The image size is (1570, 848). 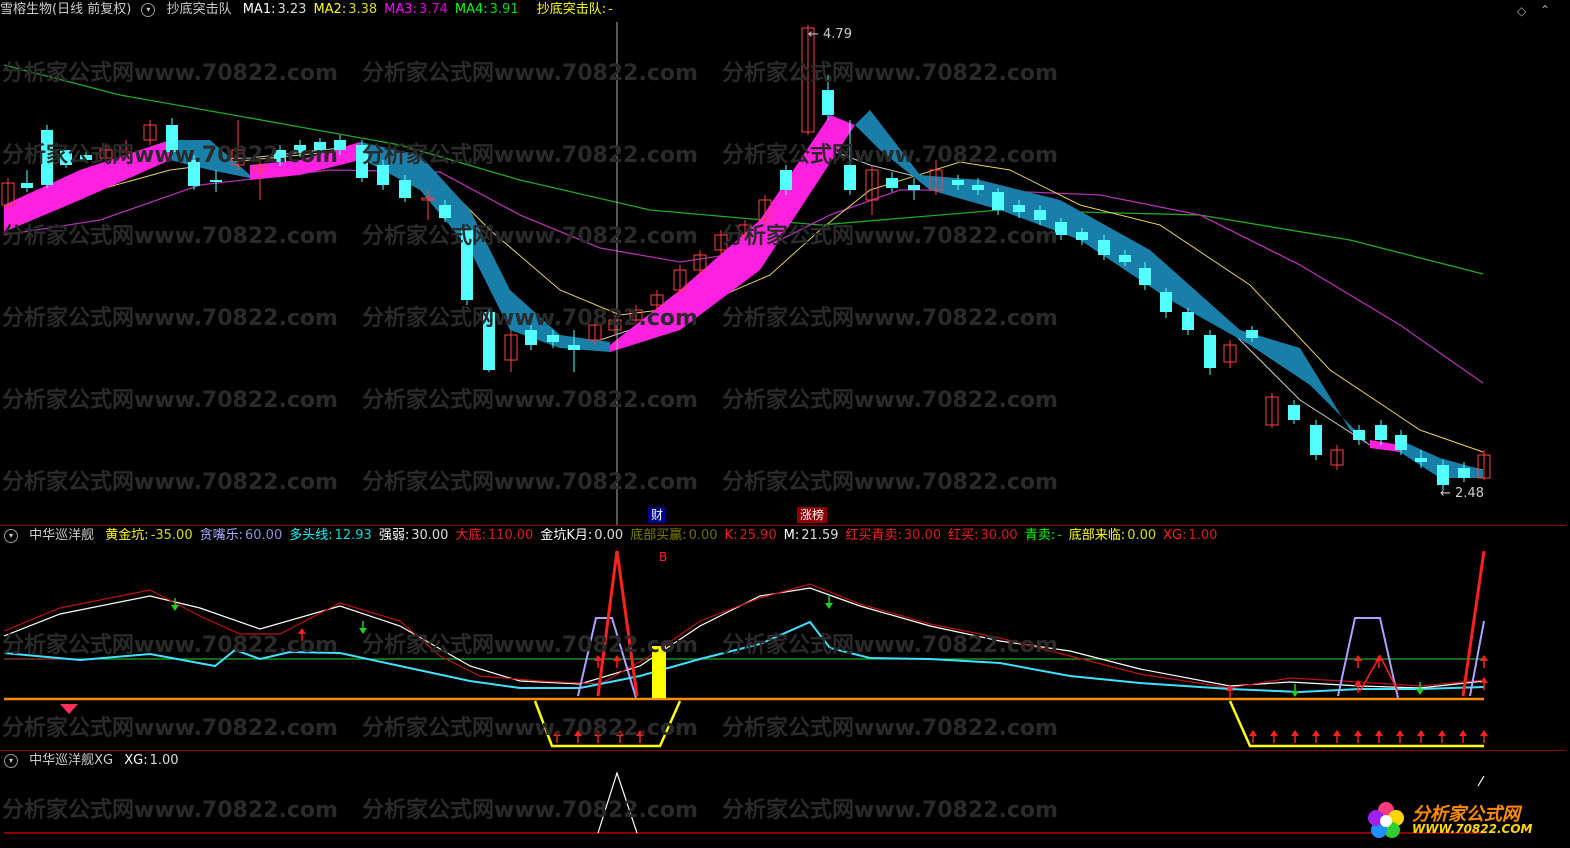 What do you see at coordinates (363, 9) in the screenshot?
I see `ma-value: 3.38` at bounding box center [363, 9].